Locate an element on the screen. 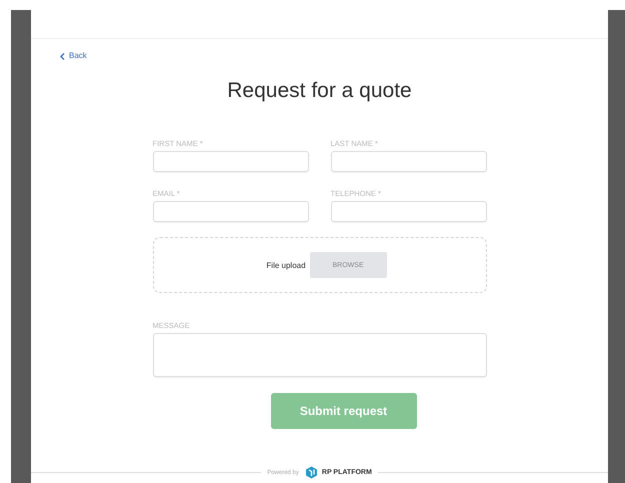 The height and width of the screenshot is (483, 625). logo-icon is located at coordinates (311, 472).